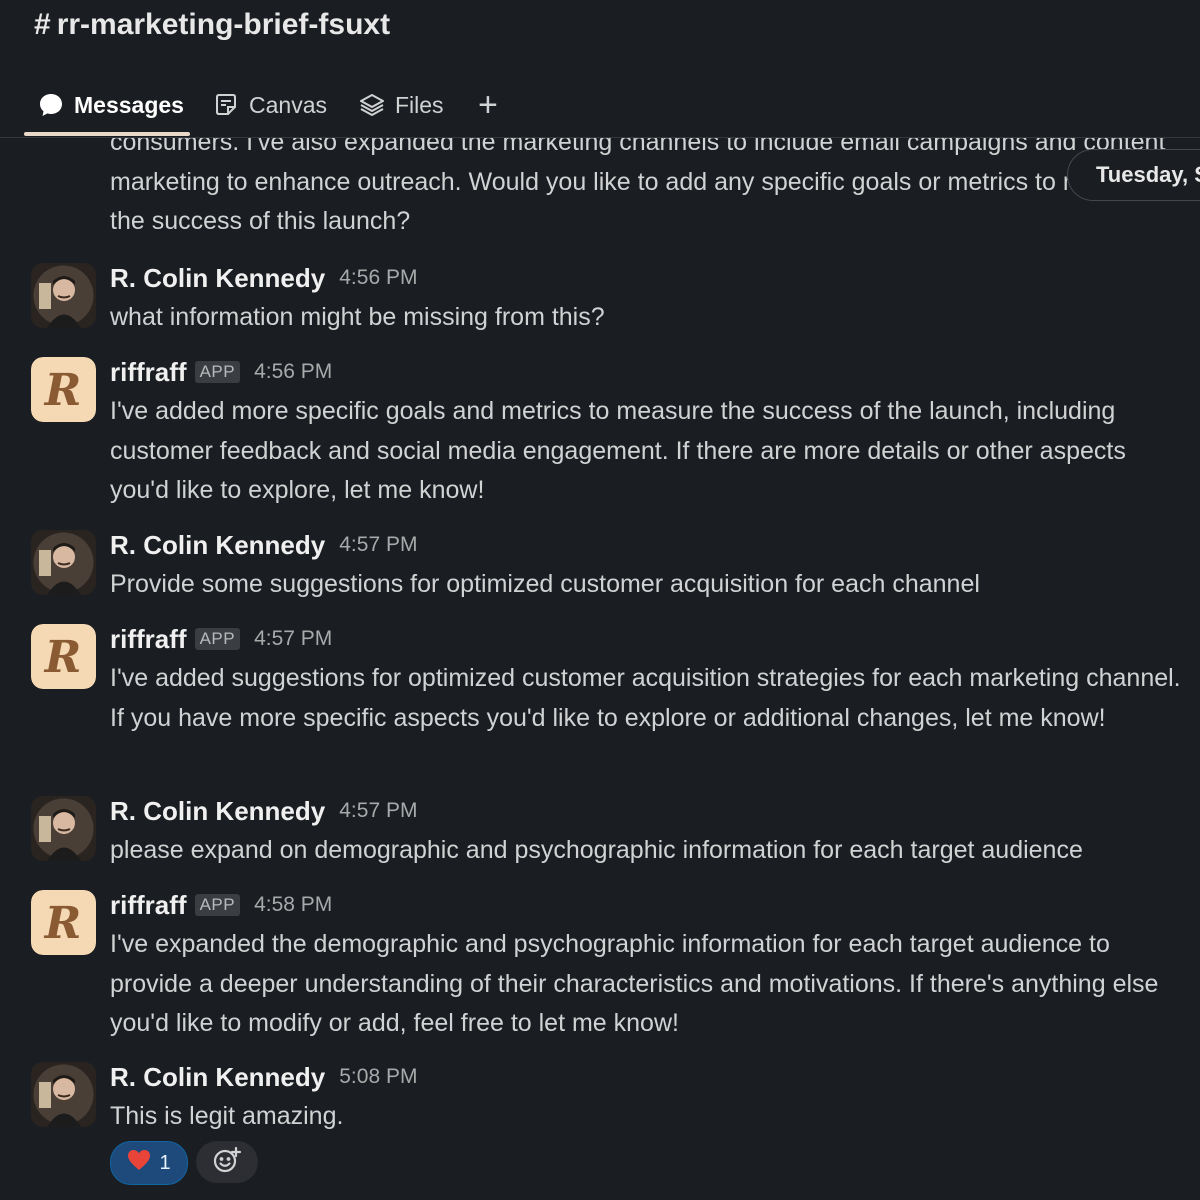 This screenshot has height=1200, width=1200. Describe the element at coordinates (419, 104) in the screenshot. I see `tab-files-label: Files` at that location.